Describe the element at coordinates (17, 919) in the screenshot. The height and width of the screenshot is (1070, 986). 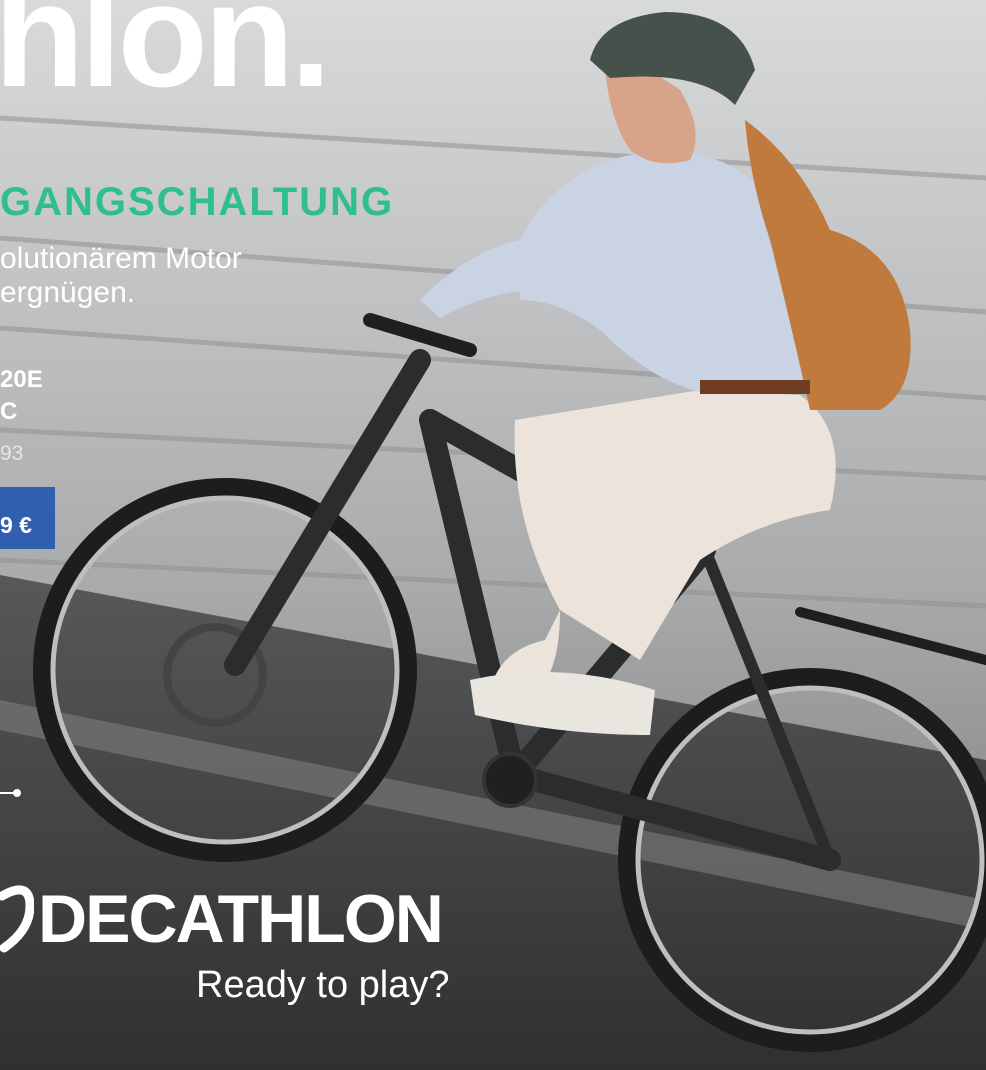
I see `decathlon-logo-icon` at that location.